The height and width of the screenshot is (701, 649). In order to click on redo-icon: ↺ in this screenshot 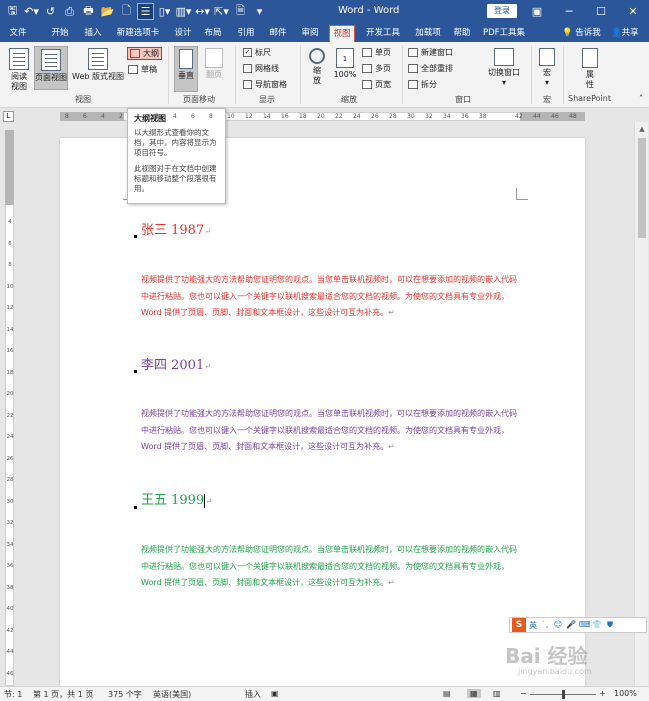, I will do `click(50, 11)`.